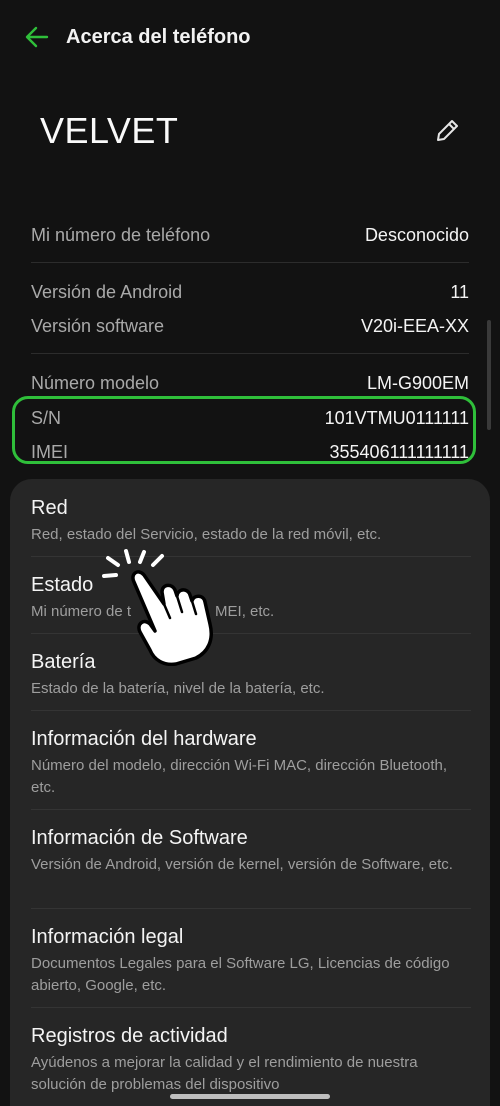  What do you see at coordinates (414, 326) in the screenshot?
I see `software-version-value: V20i-EEA-XX` at bounding box center [414, 326].